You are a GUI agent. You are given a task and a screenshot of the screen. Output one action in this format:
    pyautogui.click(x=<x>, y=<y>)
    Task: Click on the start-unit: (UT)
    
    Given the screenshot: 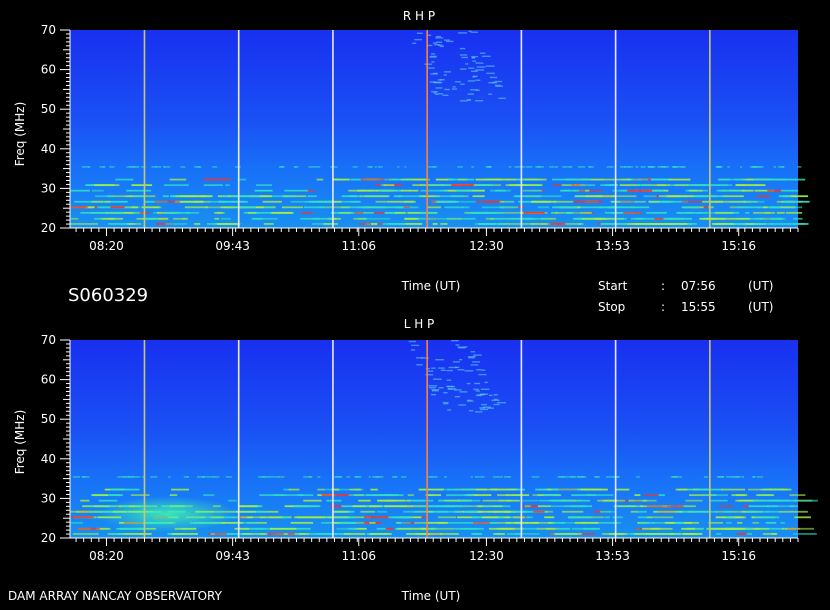 What is the action you would take?
    pyautogui.click(x=760, y=286)
    